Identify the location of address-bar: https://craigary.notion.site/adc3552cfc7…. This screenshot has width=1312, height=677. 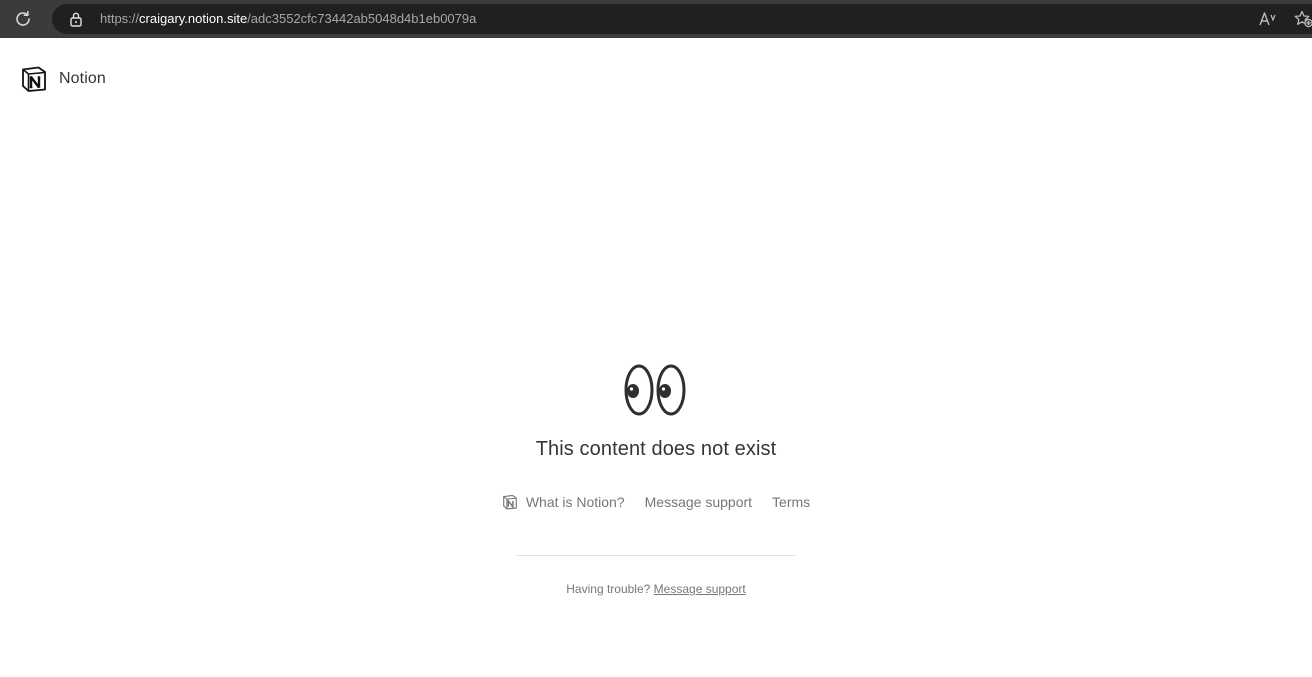
(682, 19).